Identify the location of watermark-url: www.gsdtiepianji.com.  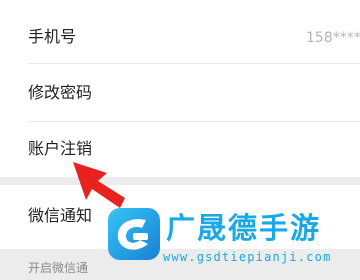
(247, 257).